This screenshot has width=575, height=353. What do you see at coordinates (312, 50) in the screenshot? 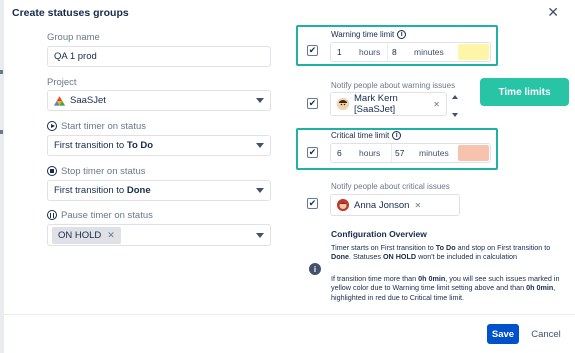
I see `warning-checkbox: ✔` at bounding box center [312, 50].